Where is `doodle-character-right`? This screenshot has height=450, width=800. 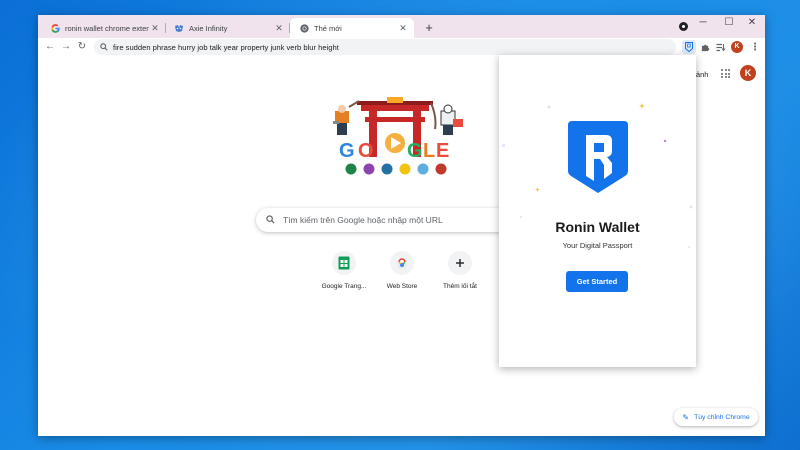
doodle-character-right is located at coordinates (446, 118).